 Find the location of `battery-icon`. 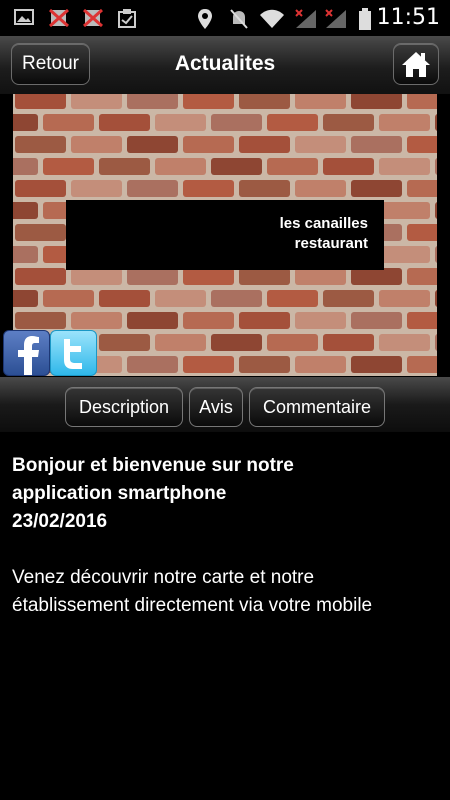

battery-icon is located at coordinates (365, 19).